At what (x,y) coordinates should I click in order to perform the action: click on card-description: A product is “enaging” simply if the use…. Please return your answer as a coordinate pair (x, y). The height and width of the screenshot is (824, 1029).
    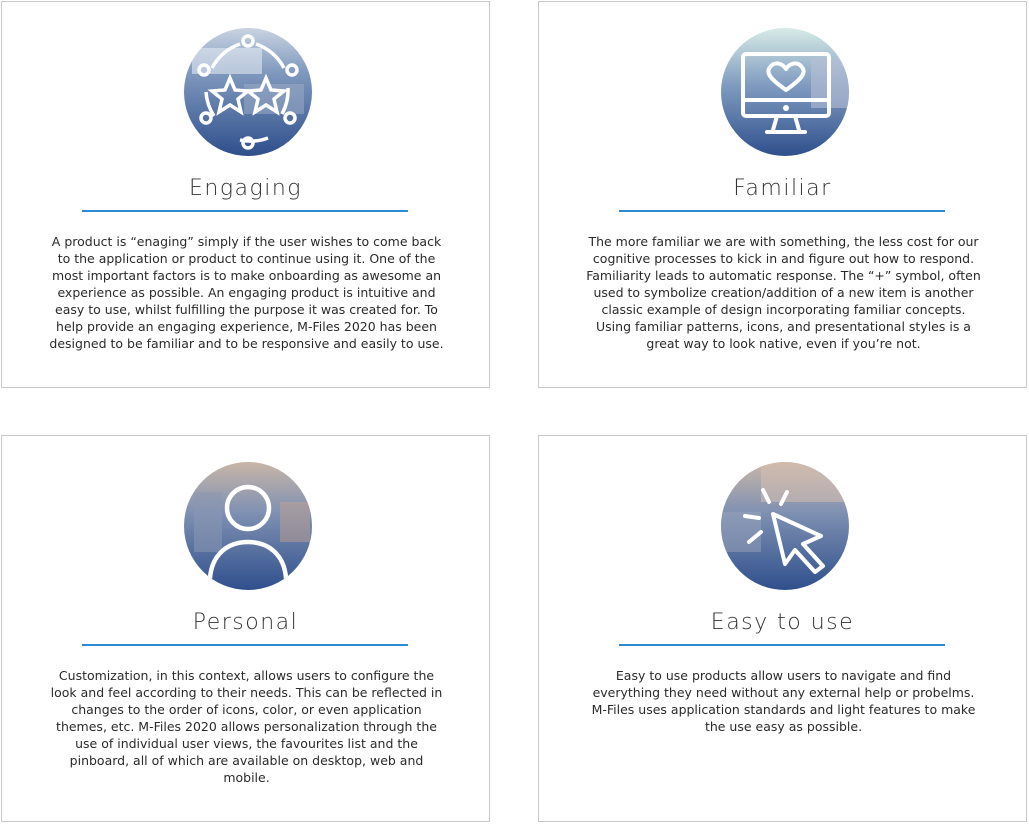
    Looking at the image, I should click on (246, 292).